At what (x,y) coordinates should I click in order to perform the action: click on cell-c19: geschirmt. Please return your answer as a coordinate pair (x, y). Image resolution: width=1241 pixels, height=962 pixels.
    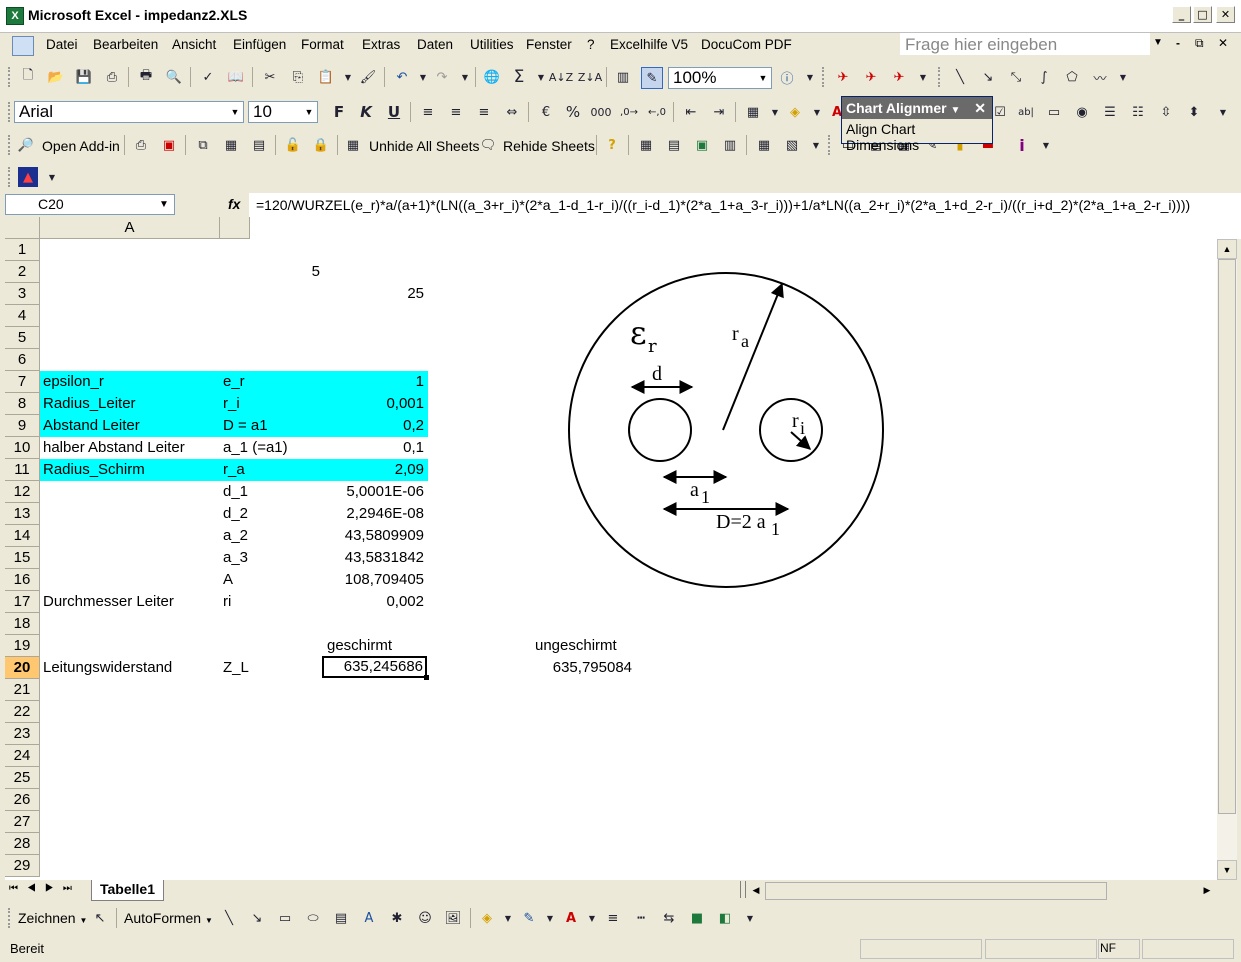
    Looking at the image, I should click on (359, 646).